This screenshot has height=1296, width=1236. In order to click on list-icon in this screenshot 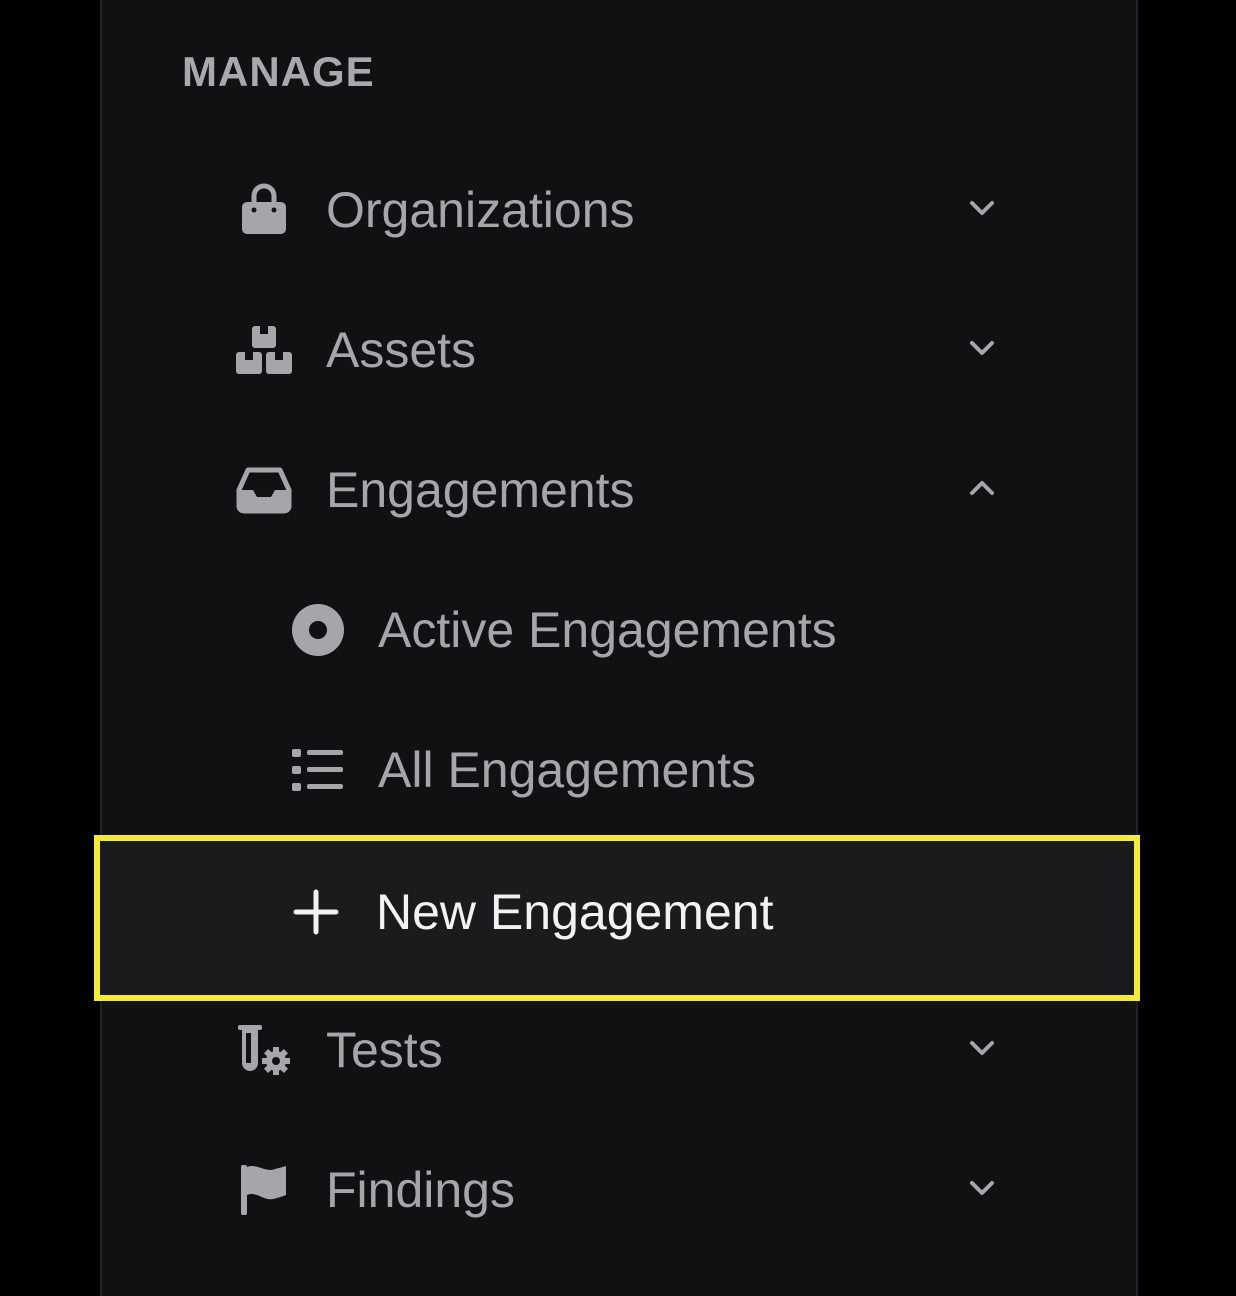, I will do `click(318, 770)`.